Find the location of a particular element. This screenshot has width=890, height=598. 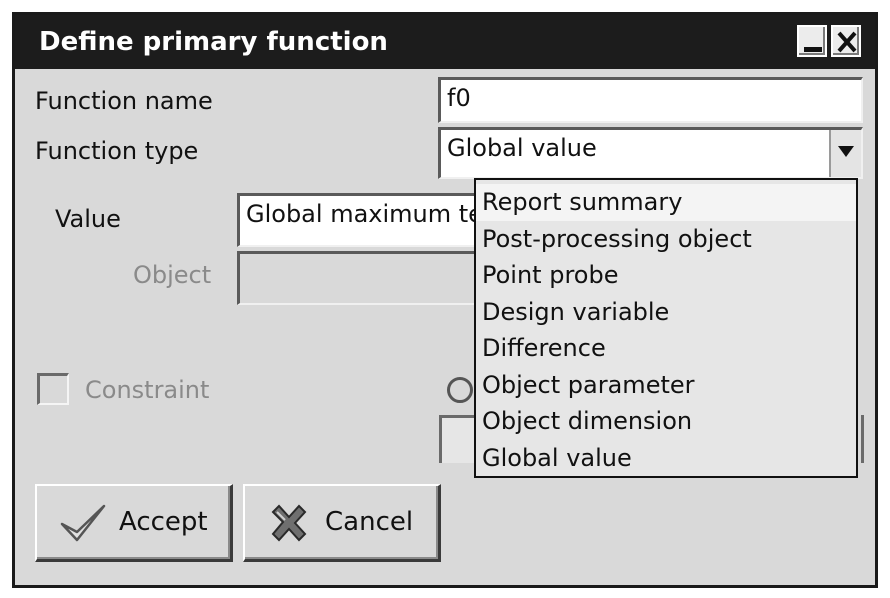

function-type-selected-value: Global value is located at coordinates (522, 148).